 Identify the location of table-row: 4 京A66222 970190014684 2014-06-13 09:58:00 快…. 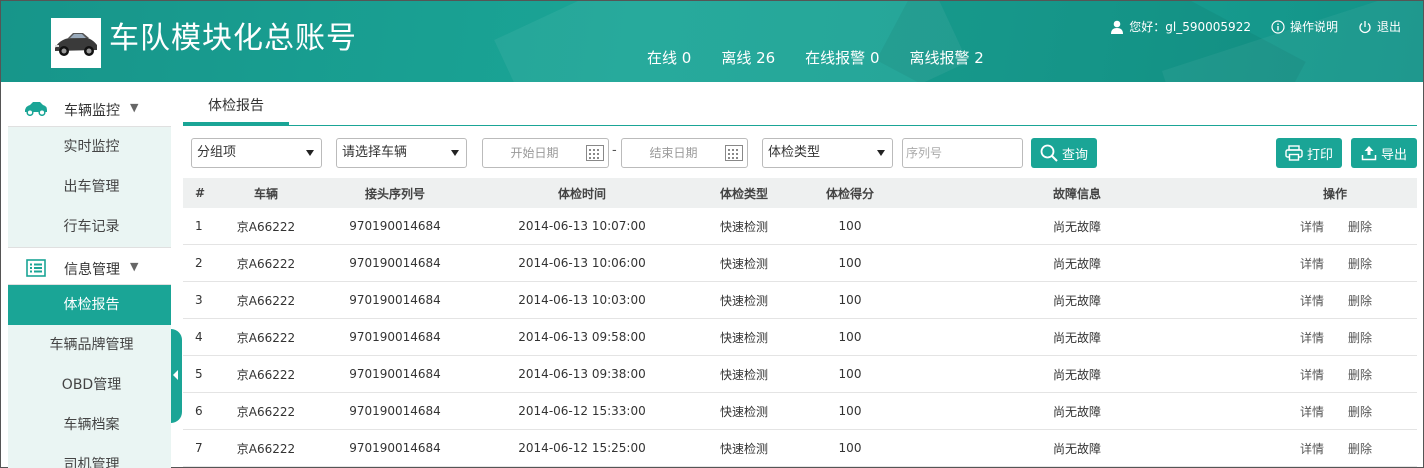
(800, 337).